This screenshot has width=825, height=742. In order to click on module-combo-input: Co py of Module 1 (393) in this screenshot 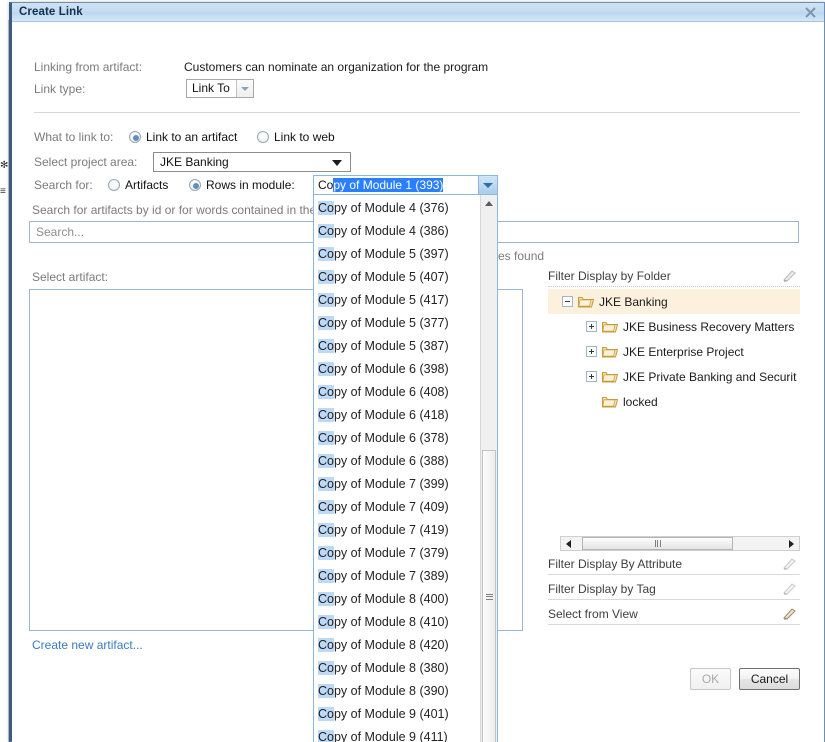, I will do `click(405, 185)`.